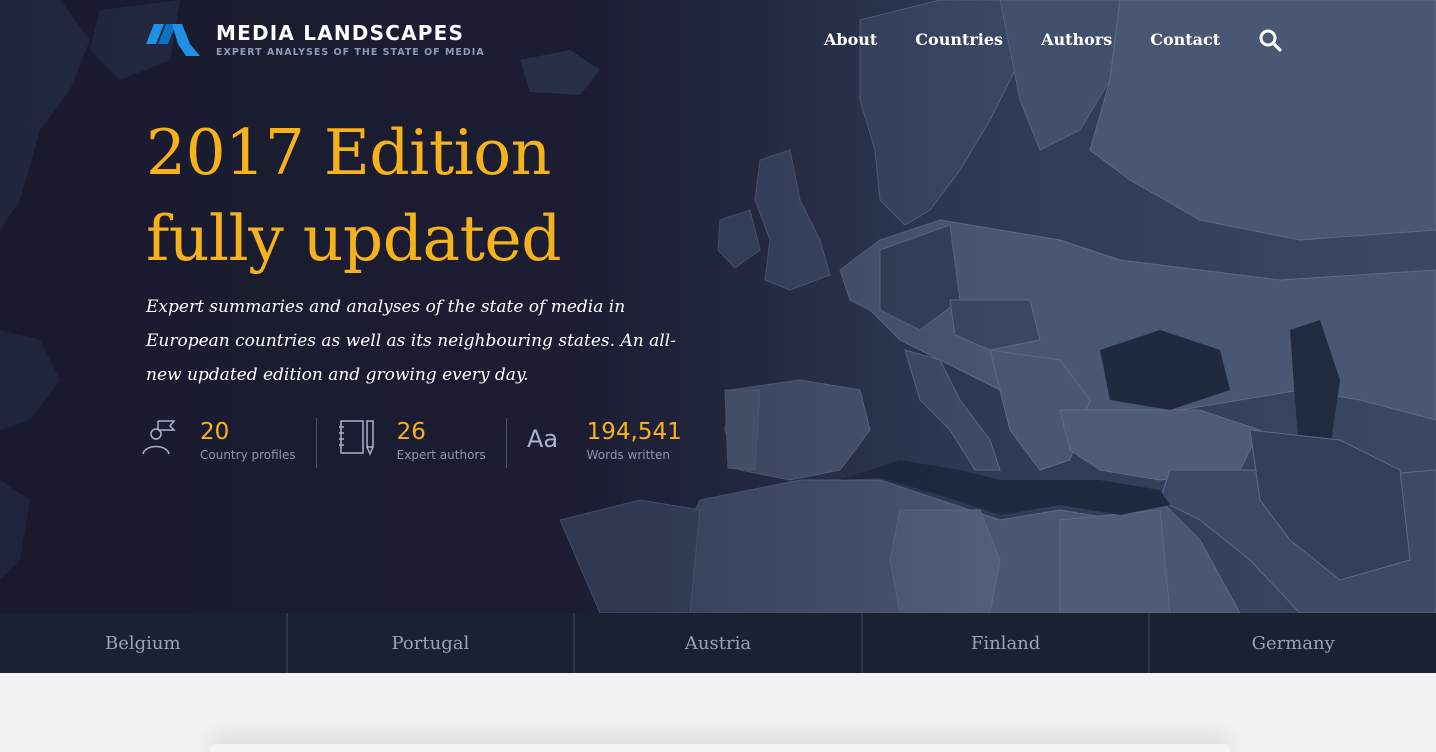 The width and height of the screenshot is (1436, 752). I want to click on logo-subtitle: EXPERT ANALYSES OF THE STATE OF MEDIA, so click(350, 52).